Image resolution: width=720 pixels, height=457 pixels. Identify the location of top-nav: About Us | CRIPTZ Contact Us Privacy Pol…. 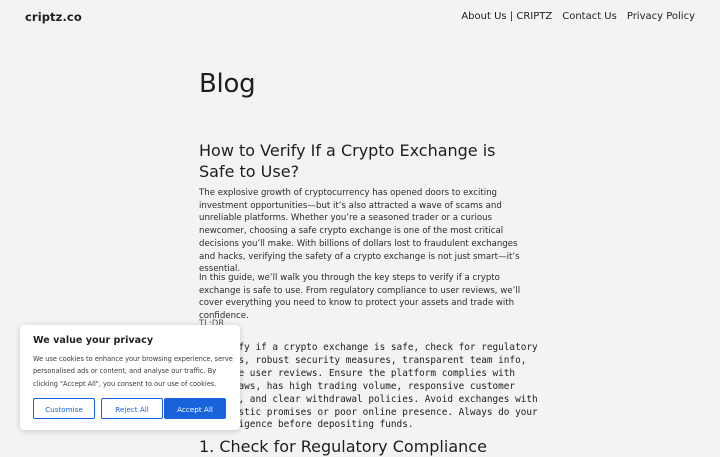
(578, 16).